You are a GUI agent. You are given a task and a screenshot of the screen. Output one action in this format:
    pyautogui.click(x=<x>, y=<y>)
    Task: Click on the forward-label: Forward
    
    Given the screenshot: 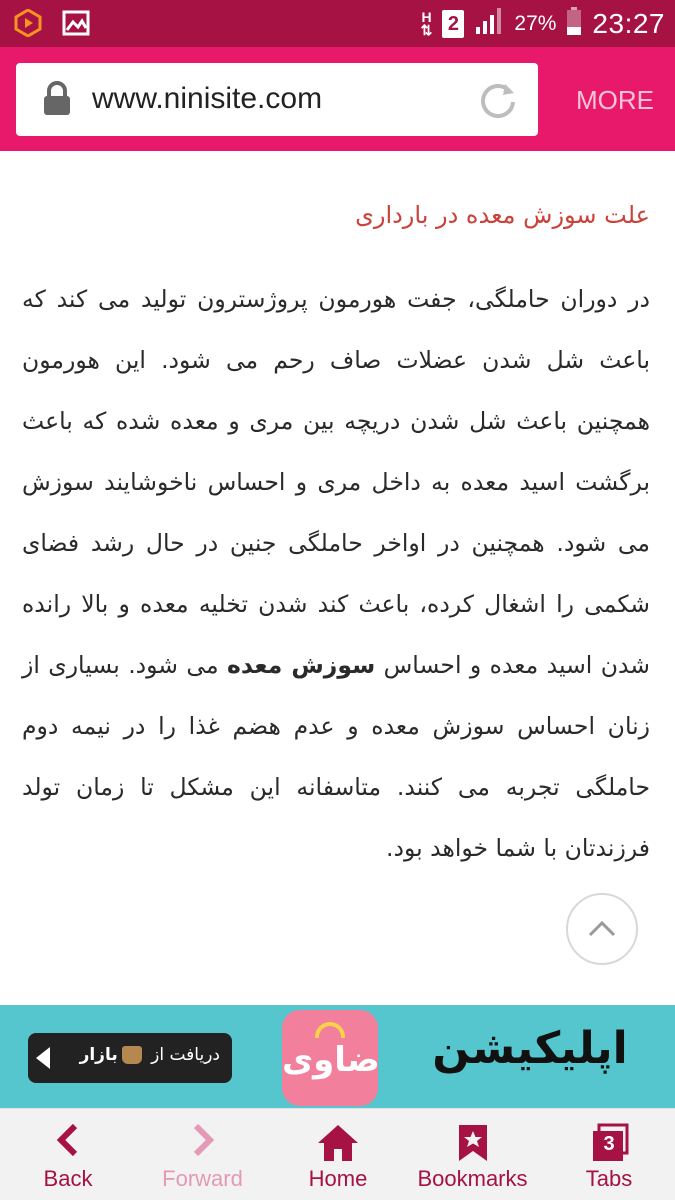 What is the action you would take?
    pyautogui.click(x=202, y=1178)
    